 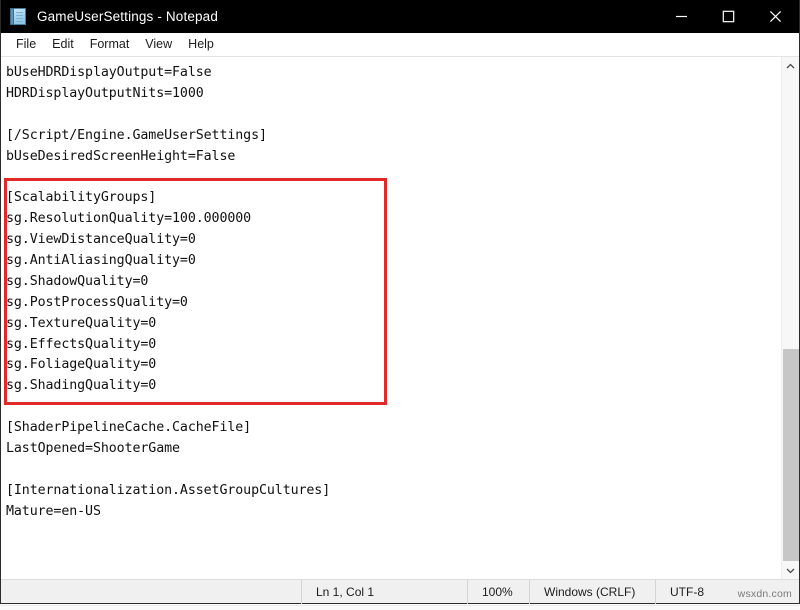 What do you see at coordinates (121, 156) in the screenshot?
I see `text-line: bUseDesiredScreenHeight=False` at bounding box center [121, 156].